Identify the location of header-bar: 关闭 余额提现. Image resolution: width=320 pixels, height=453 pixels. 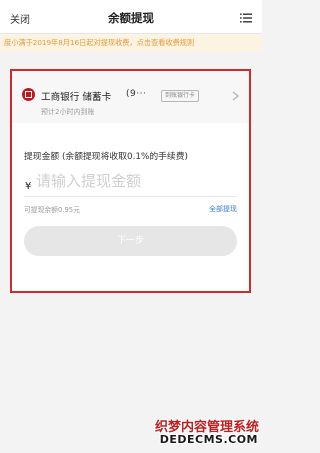
(131, 19).